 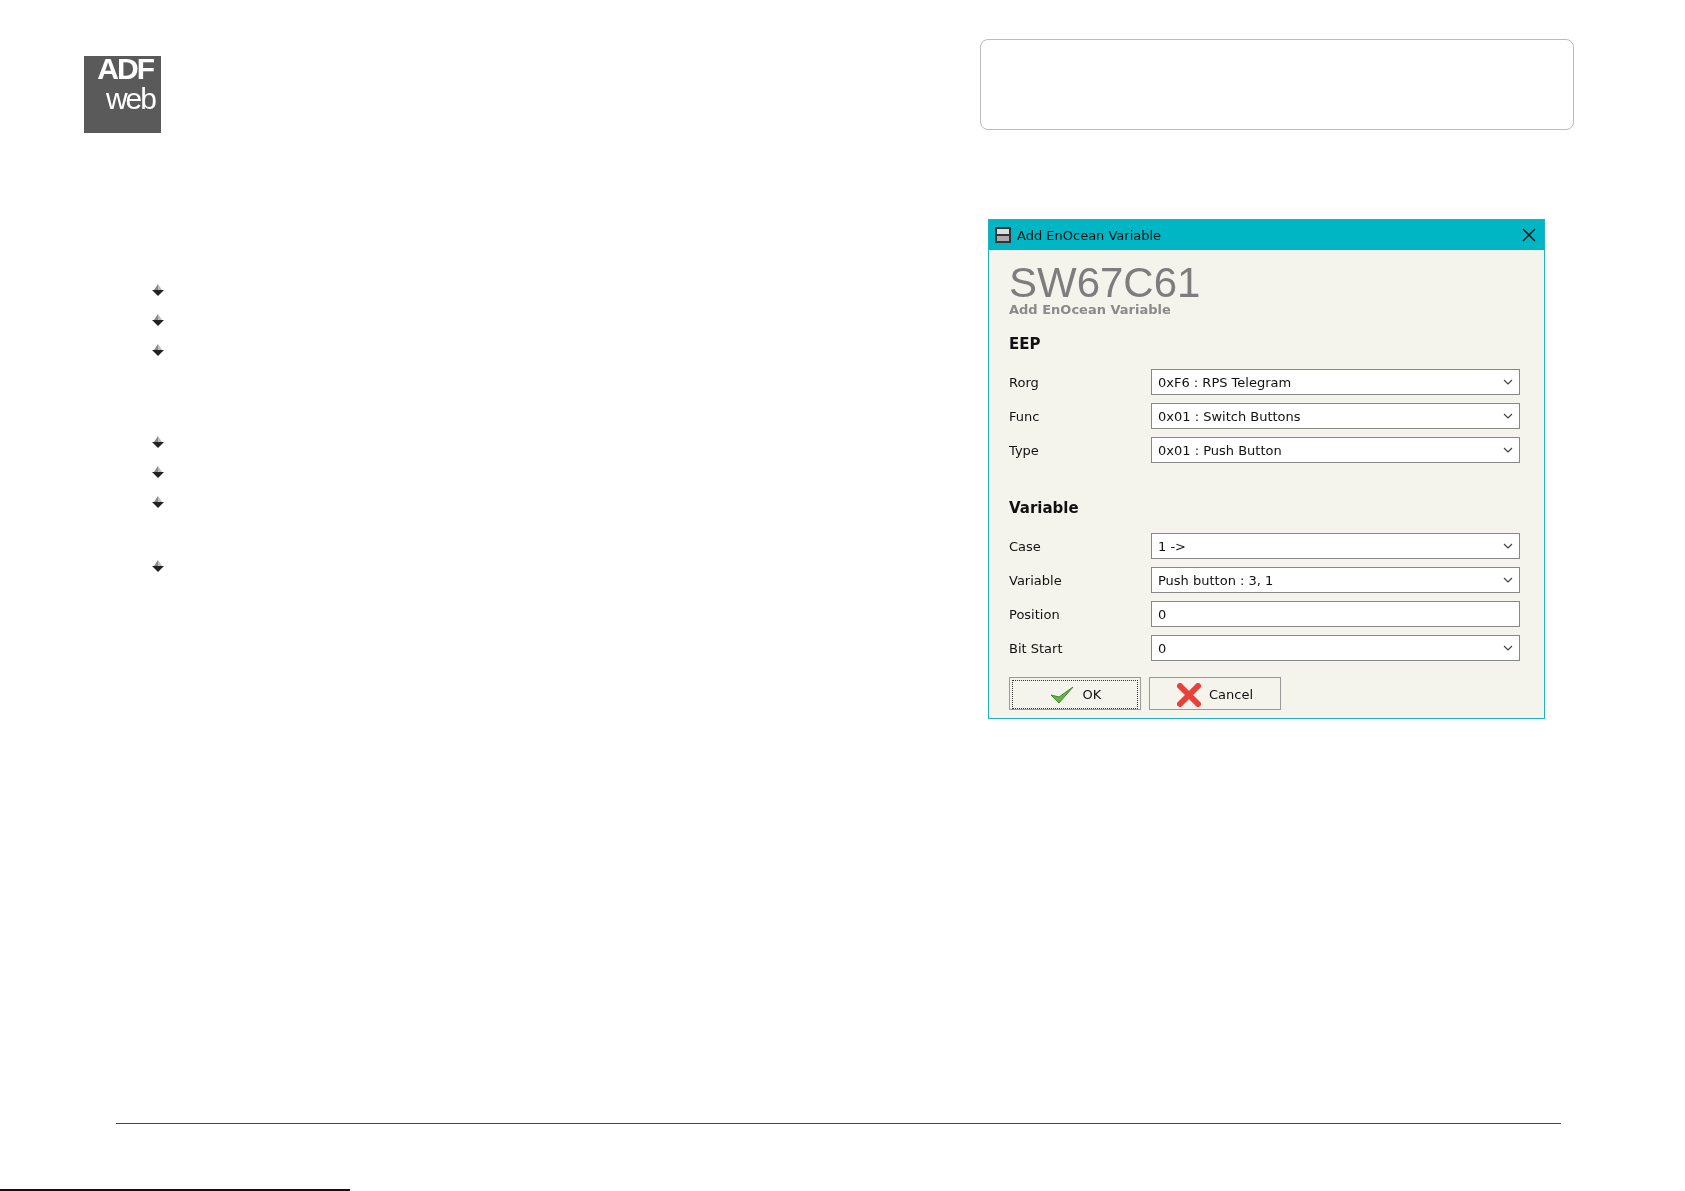 I want to click on dropdown: 0x01 : Switch Buttons, so click(x=1335, y=416).